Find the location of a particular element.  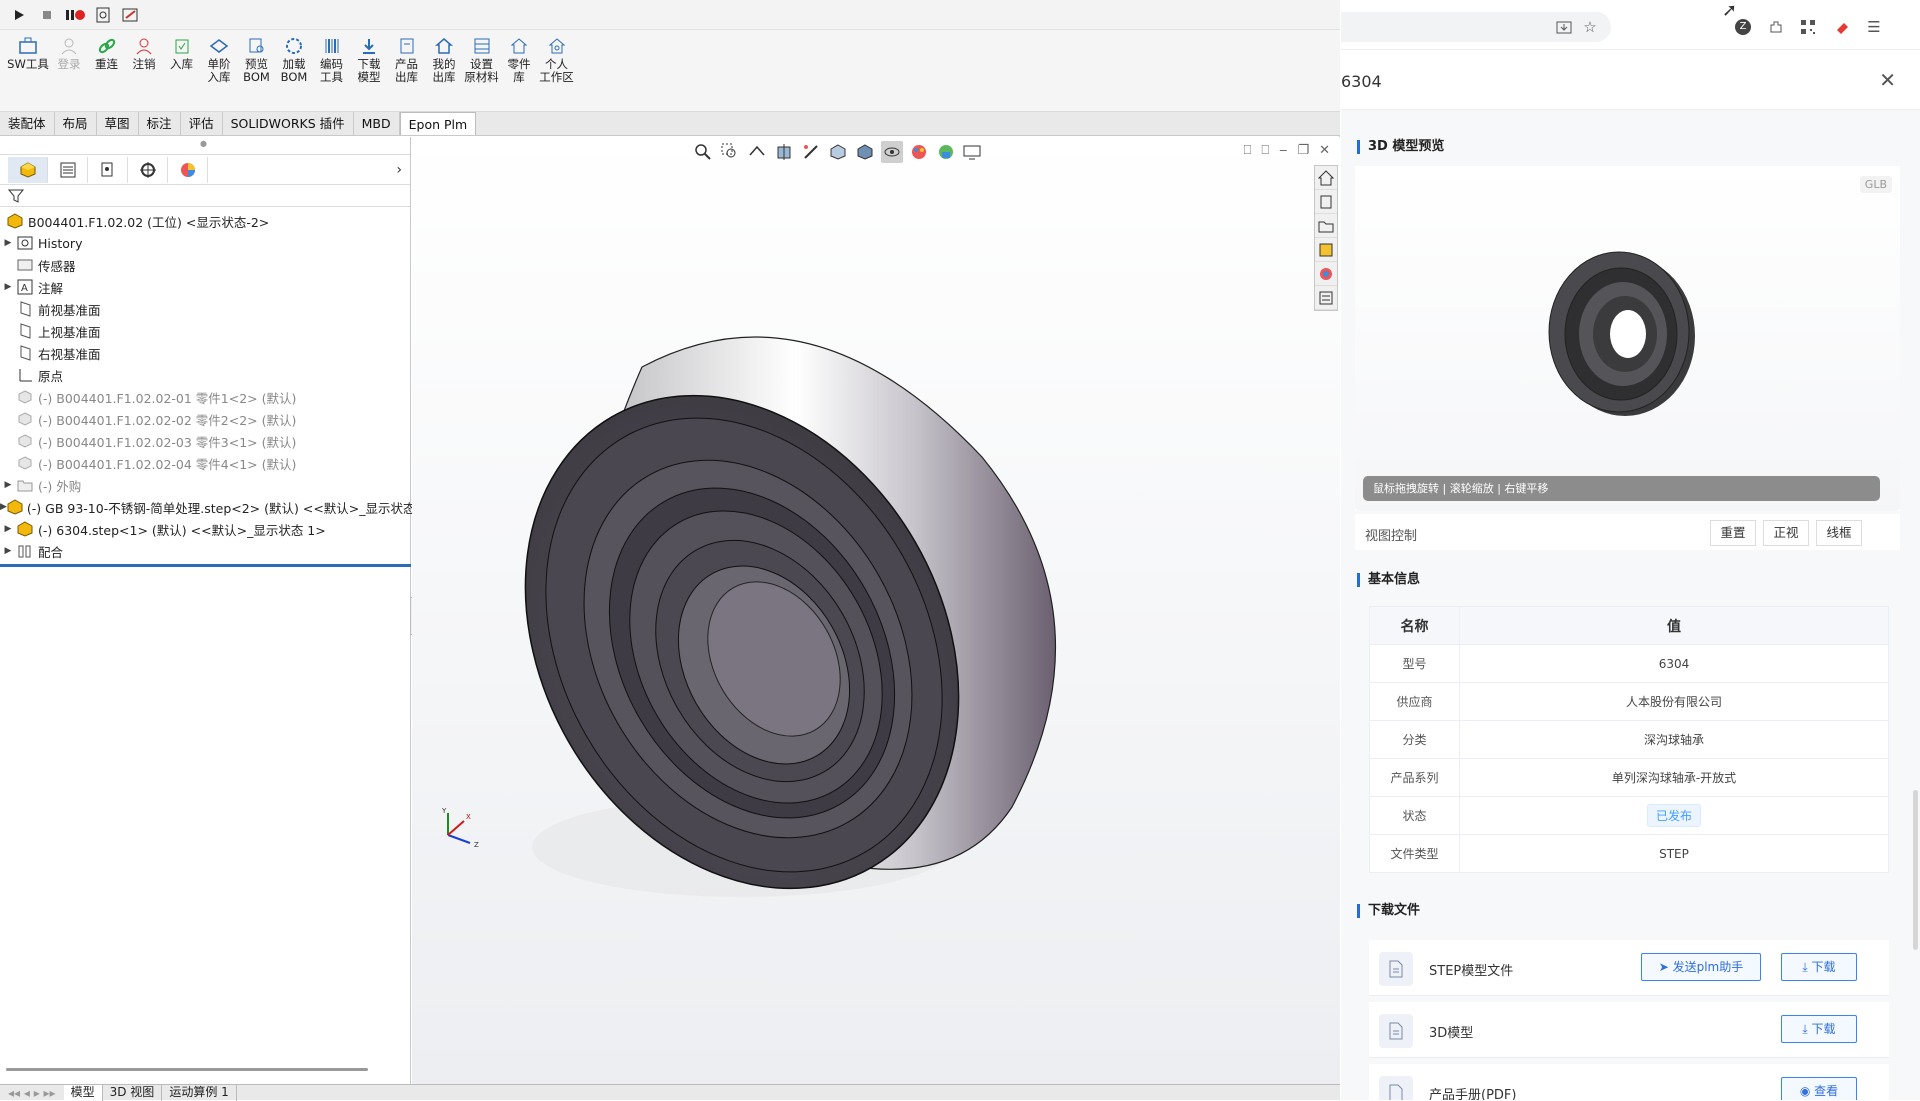

extensions-icon is located at coordinates (1776, 27).